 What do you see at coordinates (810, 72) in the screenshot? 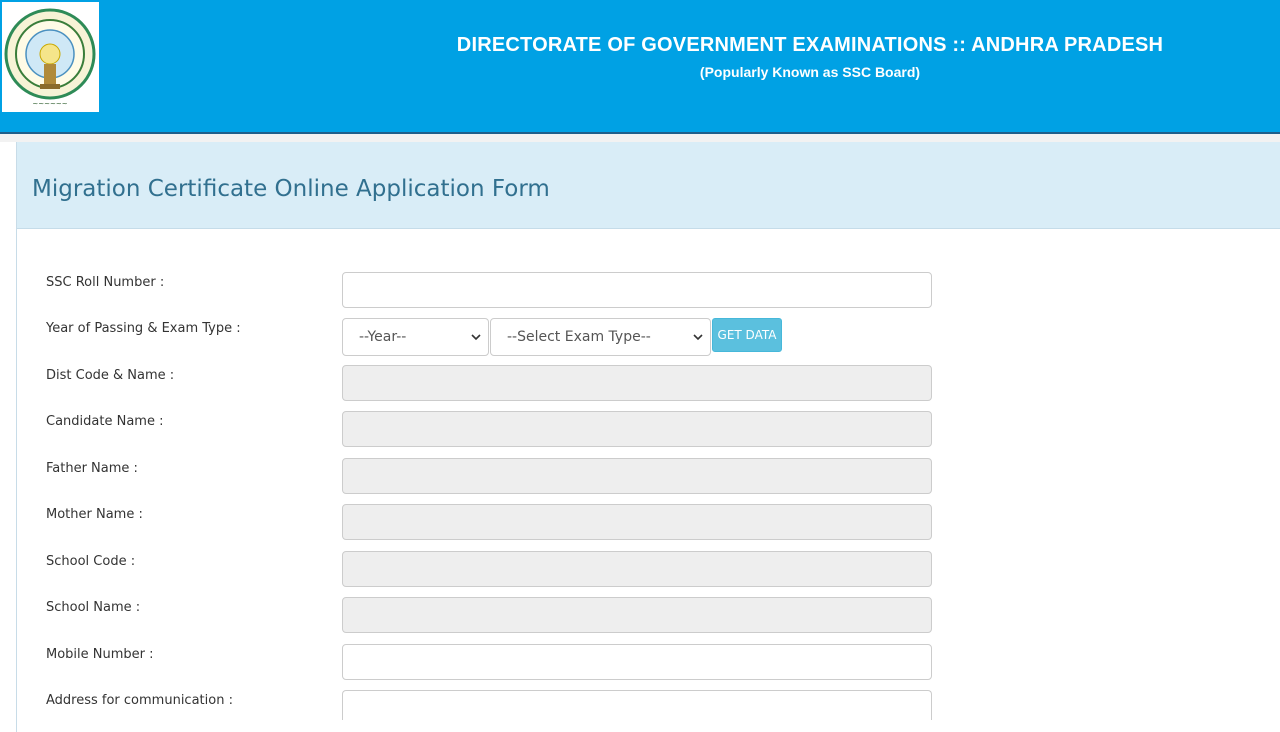
I see `header-subtitle: (Popularly Known as SSC Board)` at bounding box center [810, 72].